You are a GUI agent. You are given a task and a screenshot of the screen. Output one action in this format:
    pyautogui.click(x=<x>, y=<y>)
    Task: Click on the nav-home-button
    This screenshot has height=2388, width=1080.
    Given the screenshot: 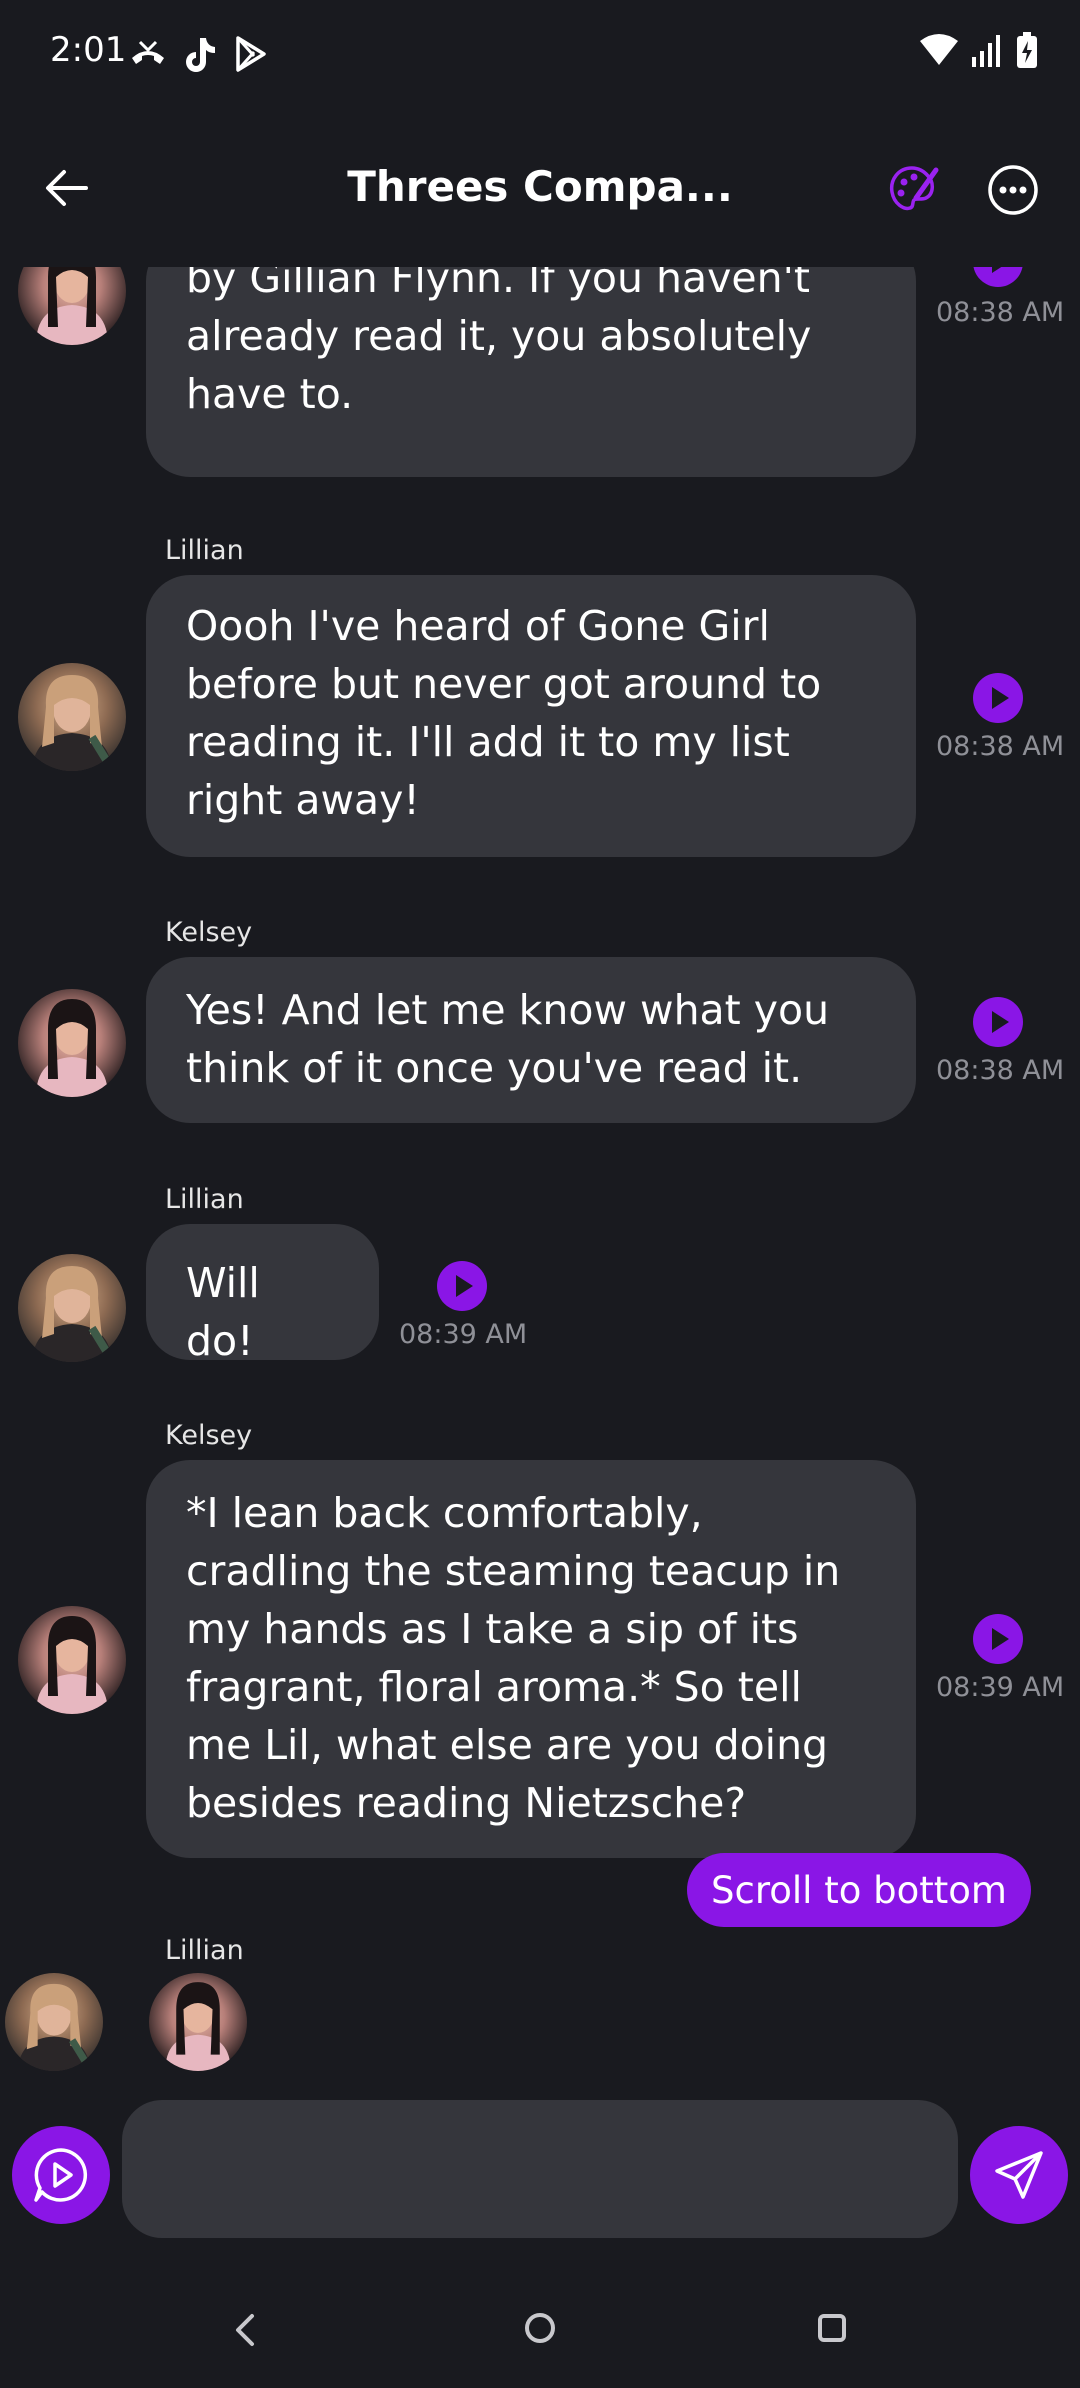 What is the action you would take?
    pyautogui.click(x=540, y=2330)
    